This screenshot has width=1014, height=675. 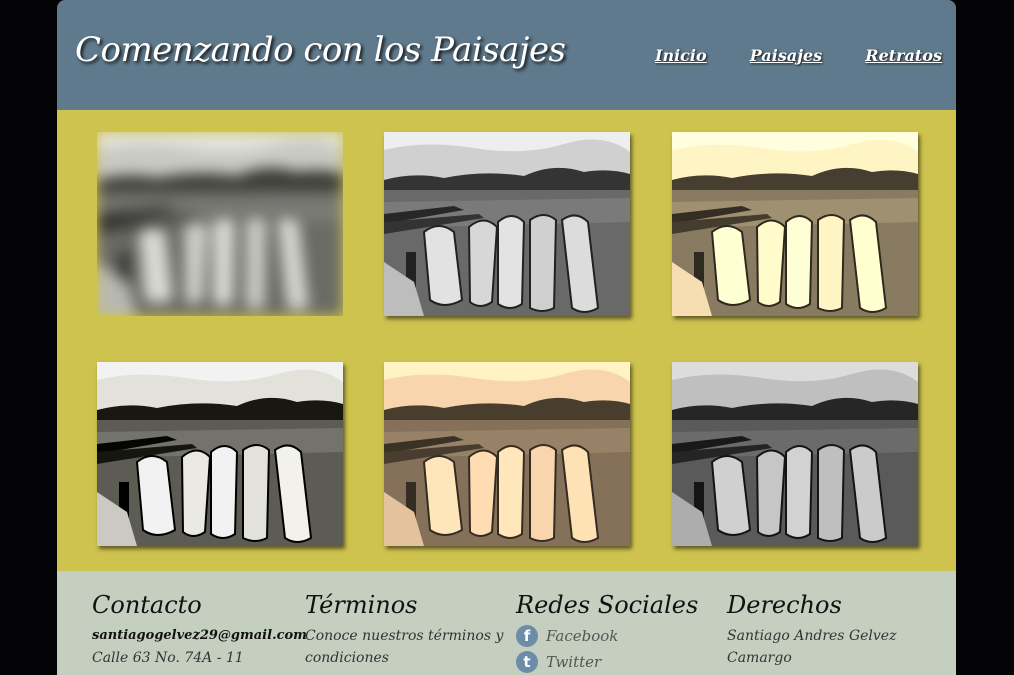 I want to click on footer-social: Redes Sociales f Facebook t Twitter, so click(x=616, y=633).